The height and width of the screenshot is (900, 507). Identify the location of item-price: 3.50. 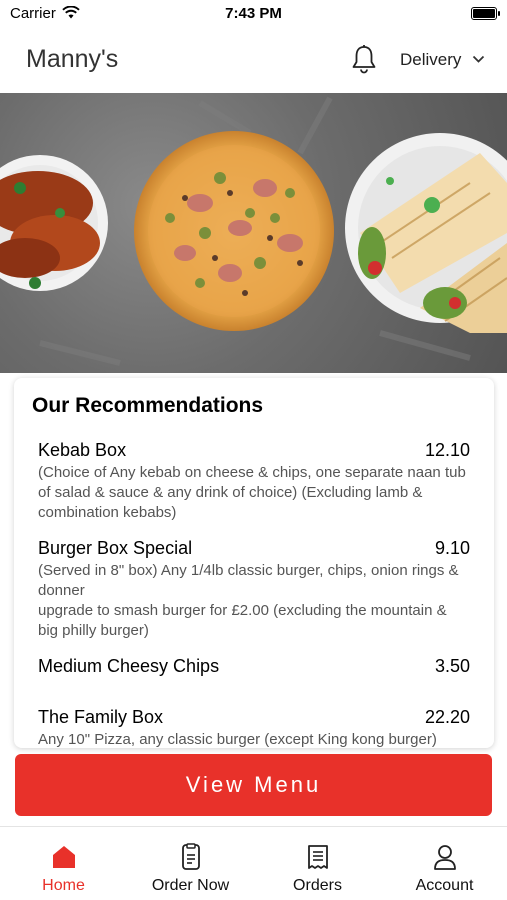
(452, 666).